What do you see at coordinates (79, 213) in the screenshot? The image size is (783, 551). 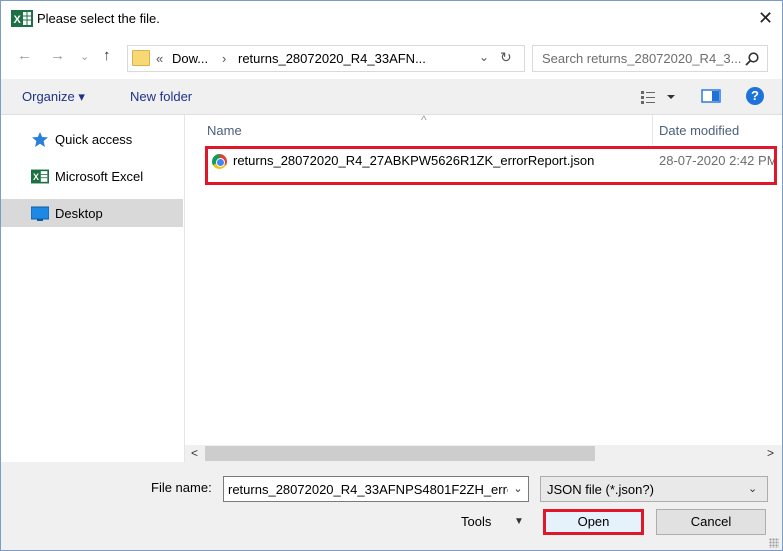 I see `sidebar-item-label: Desktop` at bounding box center [79, 213].